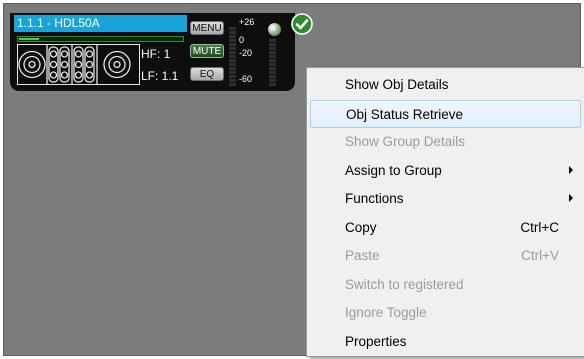  Describe the element at coordinates (445, 342) in the screenshot. I see `menu-item-properties: Properties` at that location.